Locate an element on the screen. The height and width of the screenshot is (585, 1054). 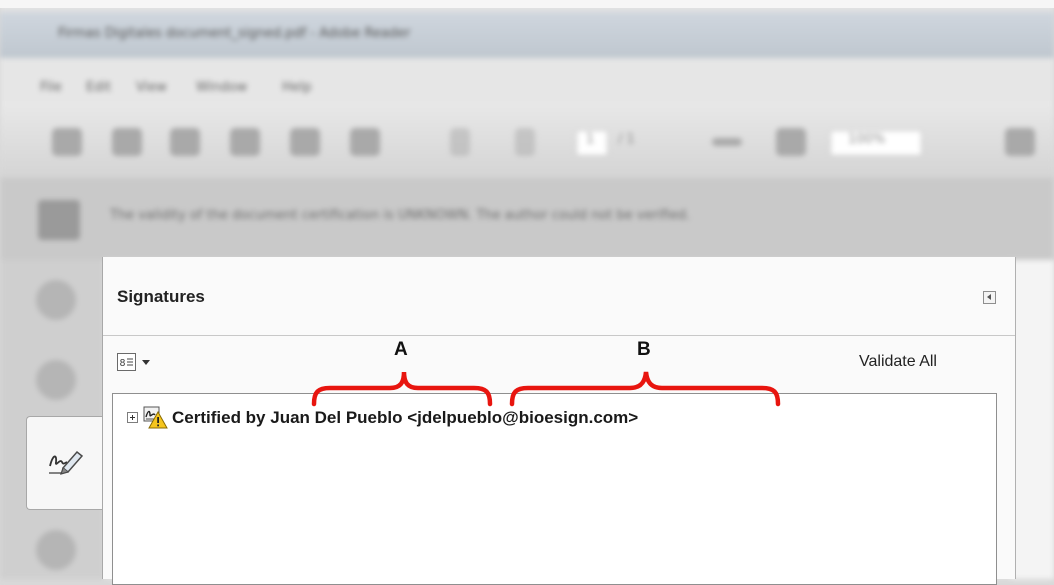
zoom-out-icon is located at coordinates (727, 142).